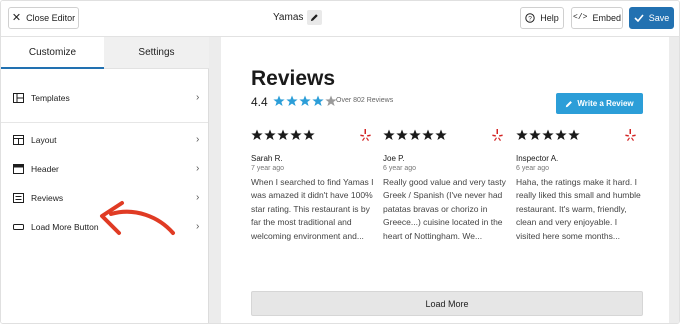  I want to click on sidebar-item-header: Header ›, so click(104, 169).